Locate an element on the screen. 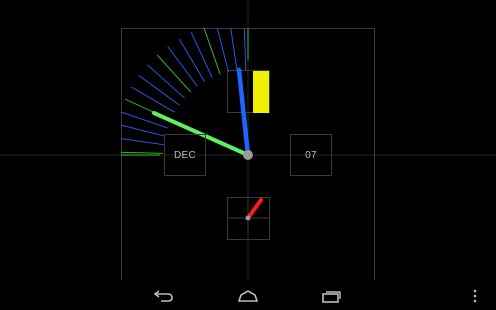  back-arrow-icon is located at coordinates (163, 296).